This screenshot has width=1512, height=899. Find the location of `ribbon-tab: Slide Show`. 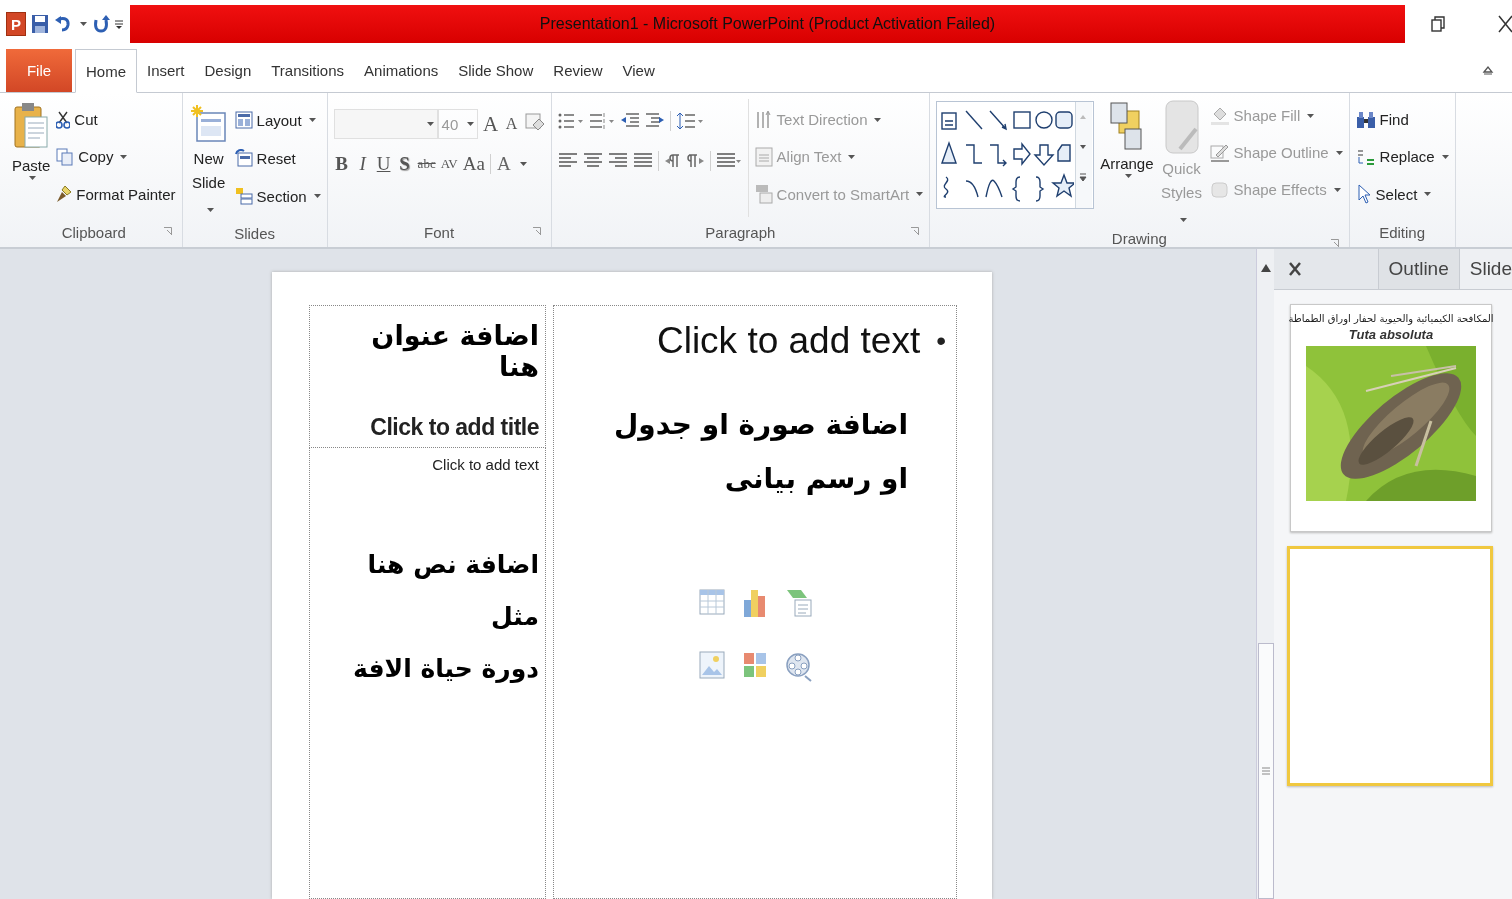

ribbon-tab: Slide Show is located at coordinates (496, 70).